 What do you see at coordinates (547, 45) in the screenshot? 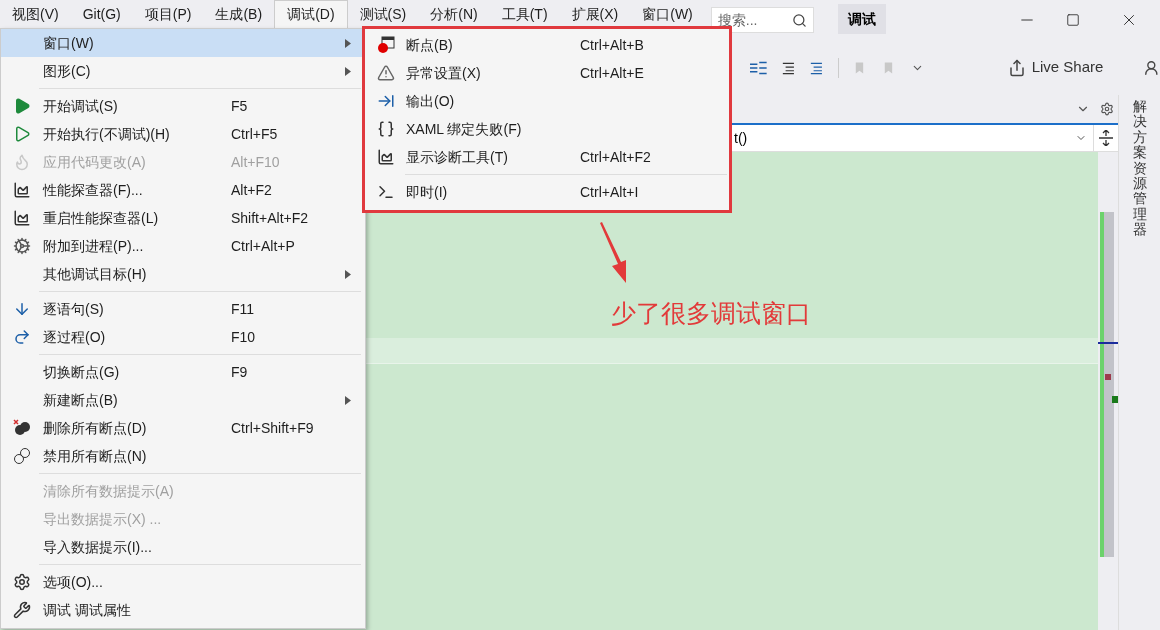
I see `menu-item: 断点(B) Ctrl+Alt+B` at bounding box center [547, 45].